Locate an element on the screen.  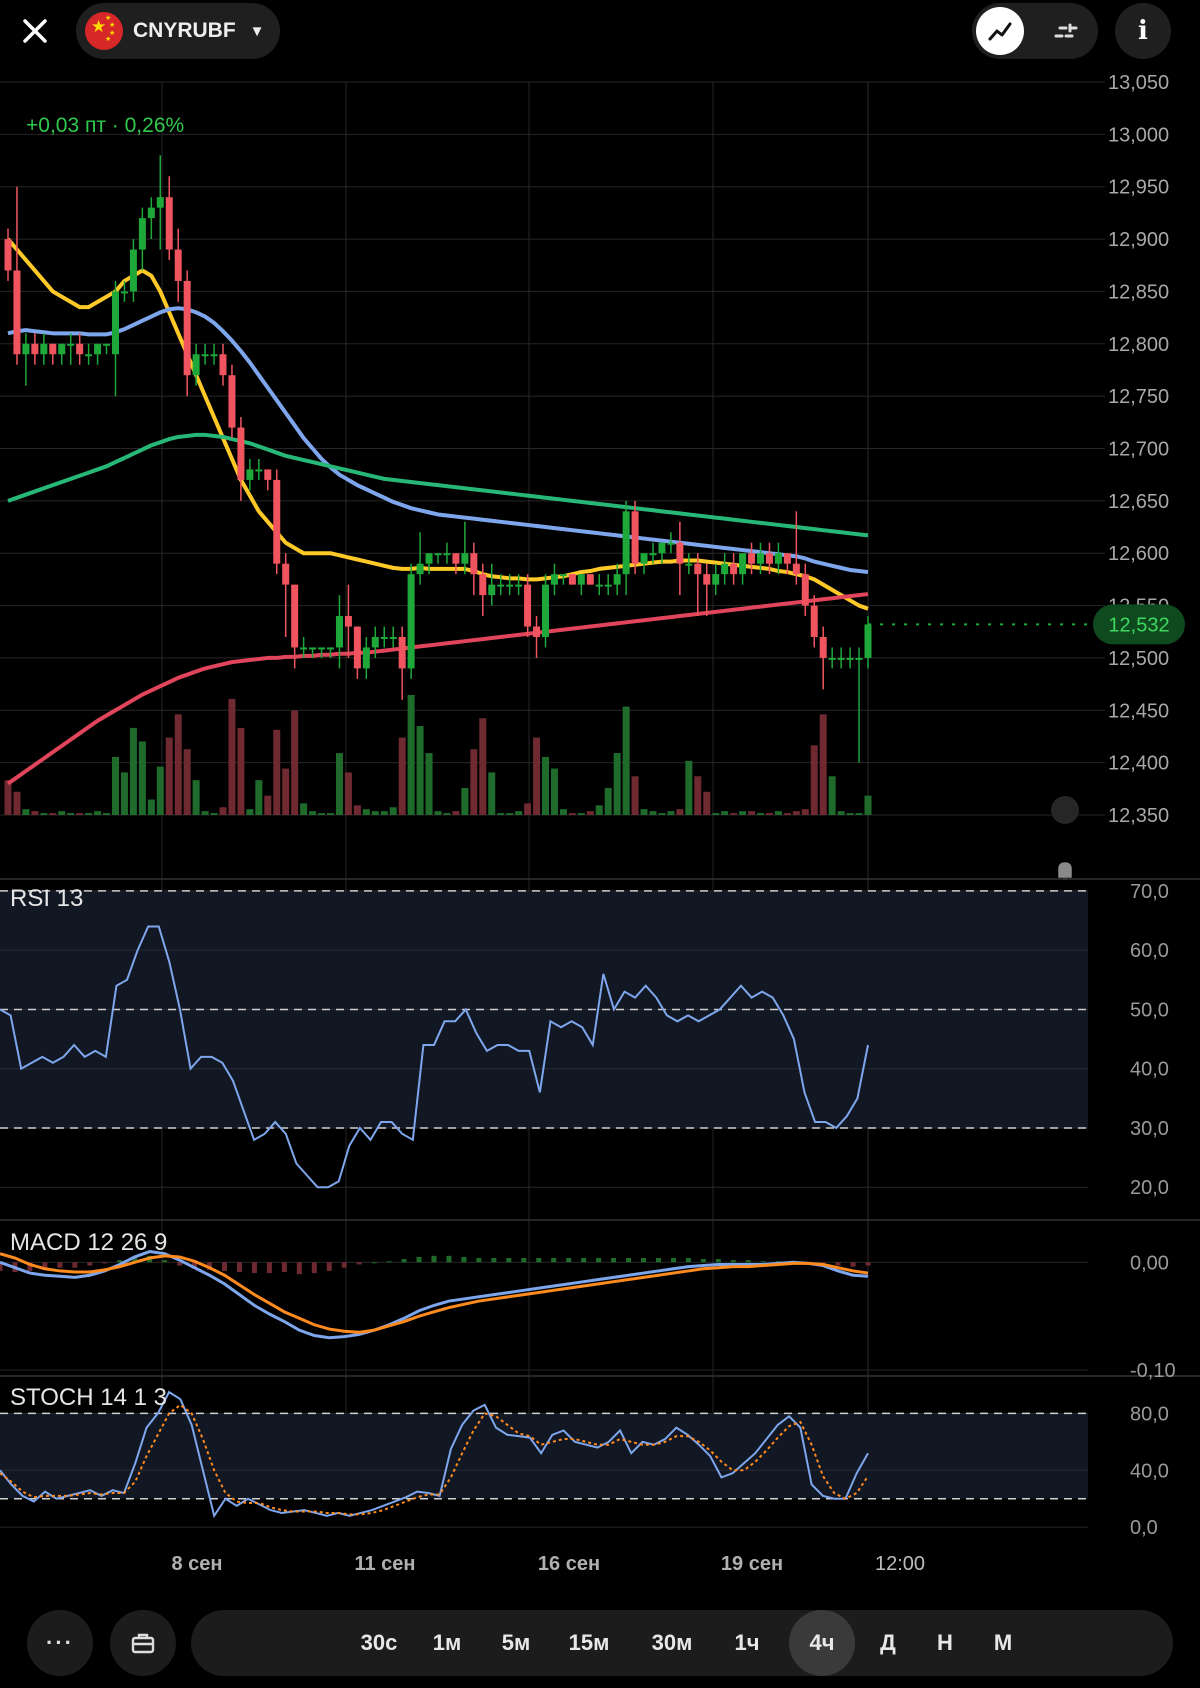
more-dots-icon: ··· is located at coordinates (60, 1642).